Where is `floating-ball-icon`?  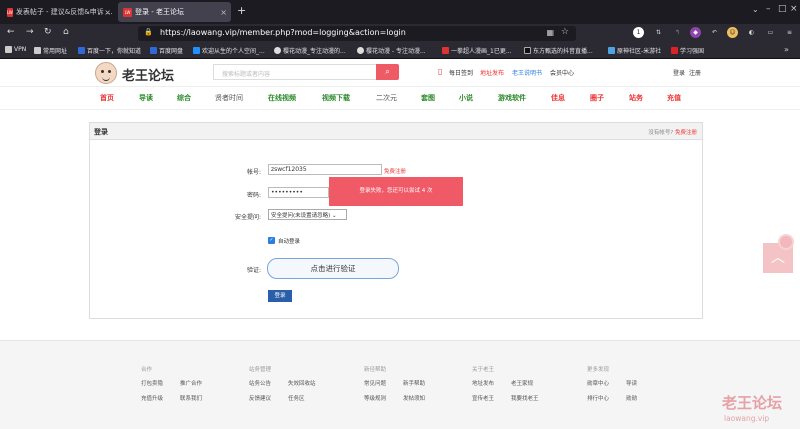 floating-ball-icon is located at coordinates (786, 242).